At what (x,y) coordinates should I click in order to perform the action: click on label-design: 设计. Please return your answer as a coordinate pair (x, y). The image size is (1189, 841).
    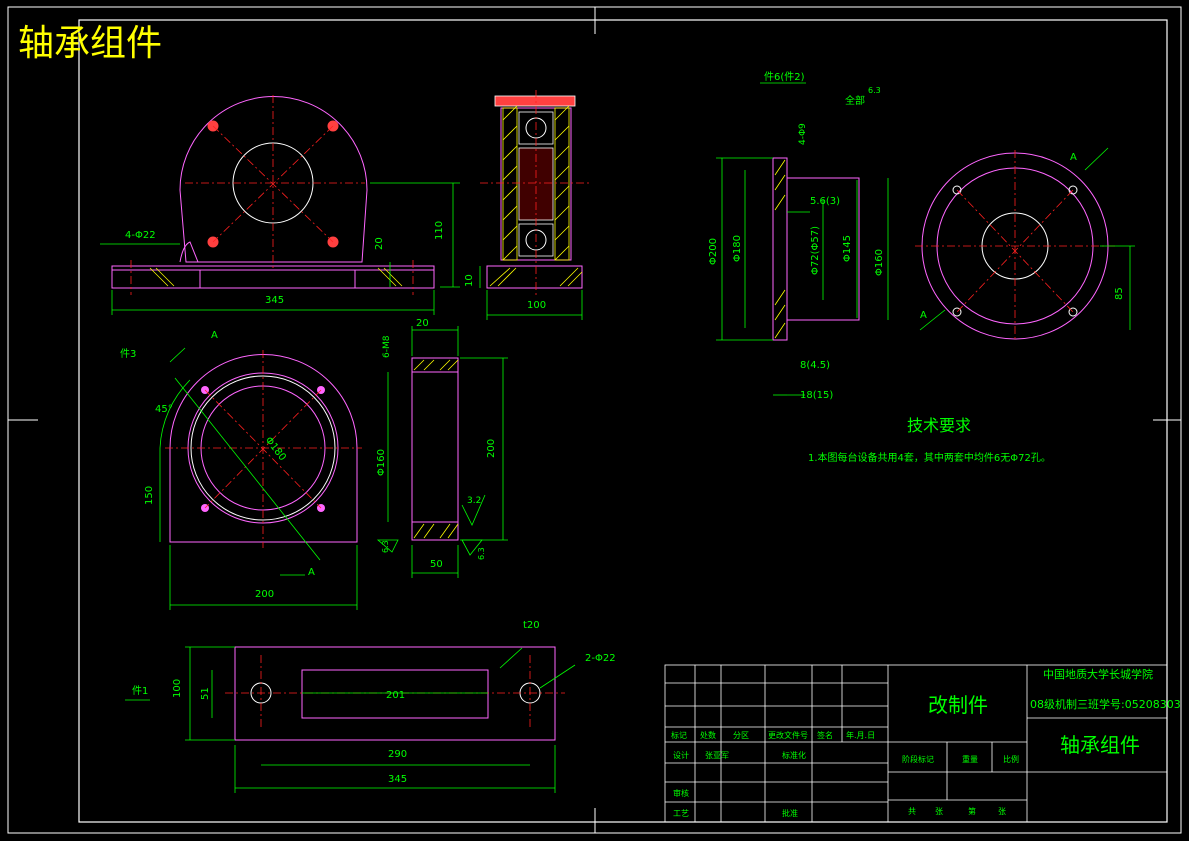
    Looking at the image, I should click on (681, 755).